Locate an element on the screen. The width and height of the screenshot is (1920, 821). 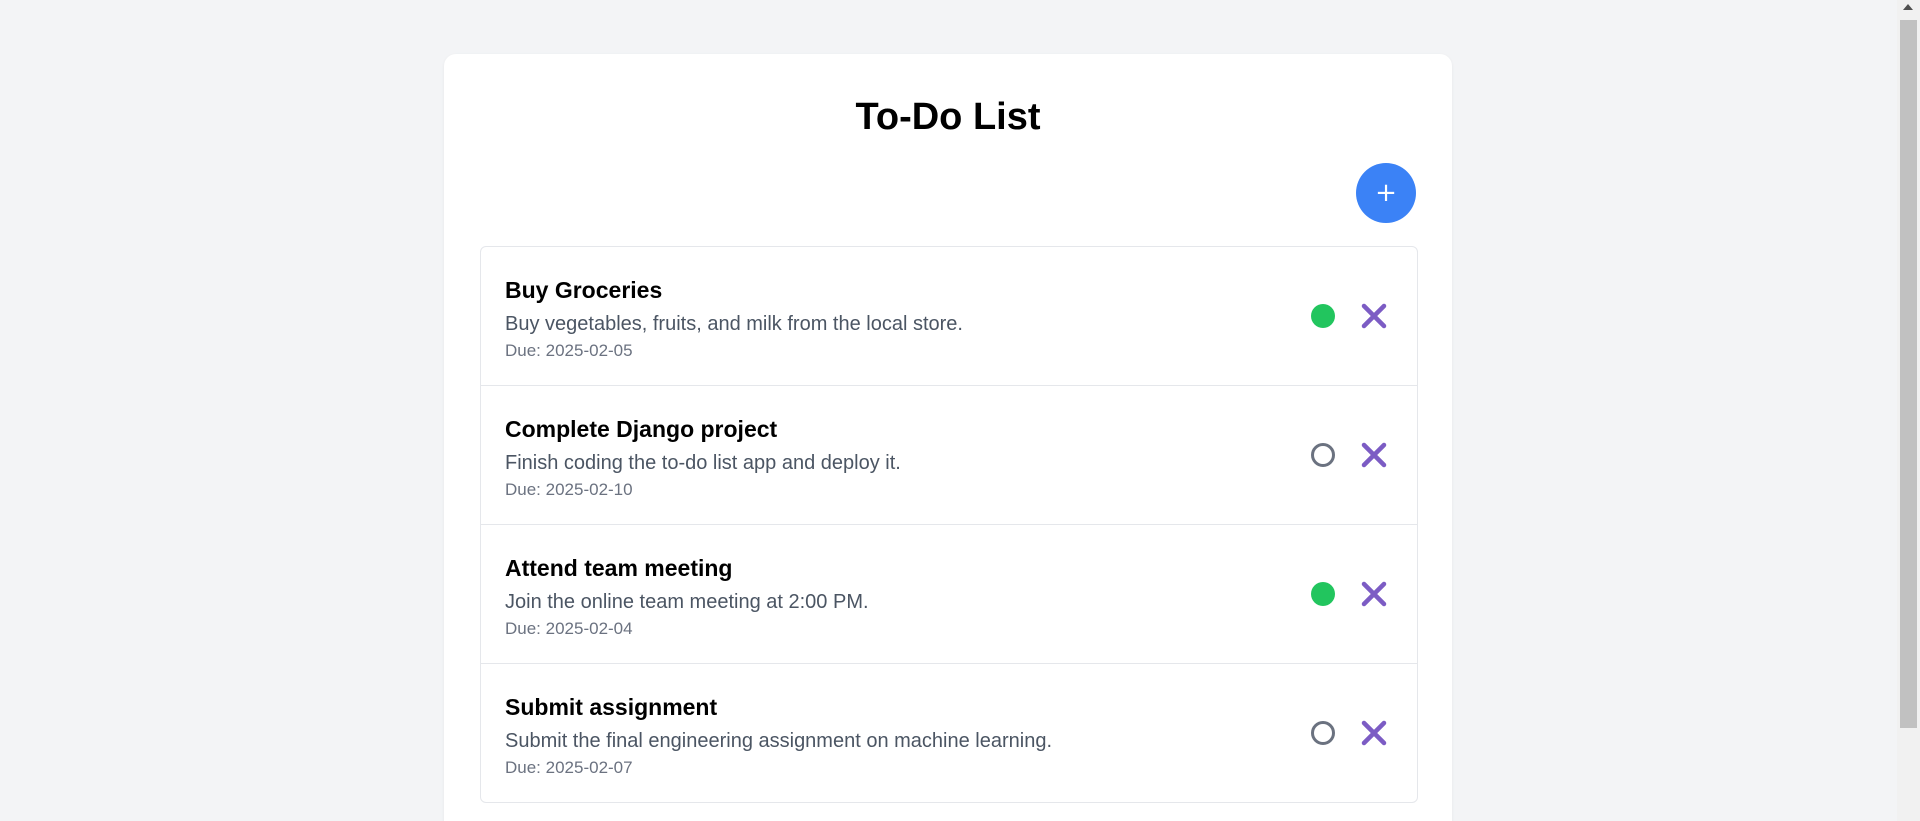
scroll-up-arrow-icon is located at coordinates (1908, 7).